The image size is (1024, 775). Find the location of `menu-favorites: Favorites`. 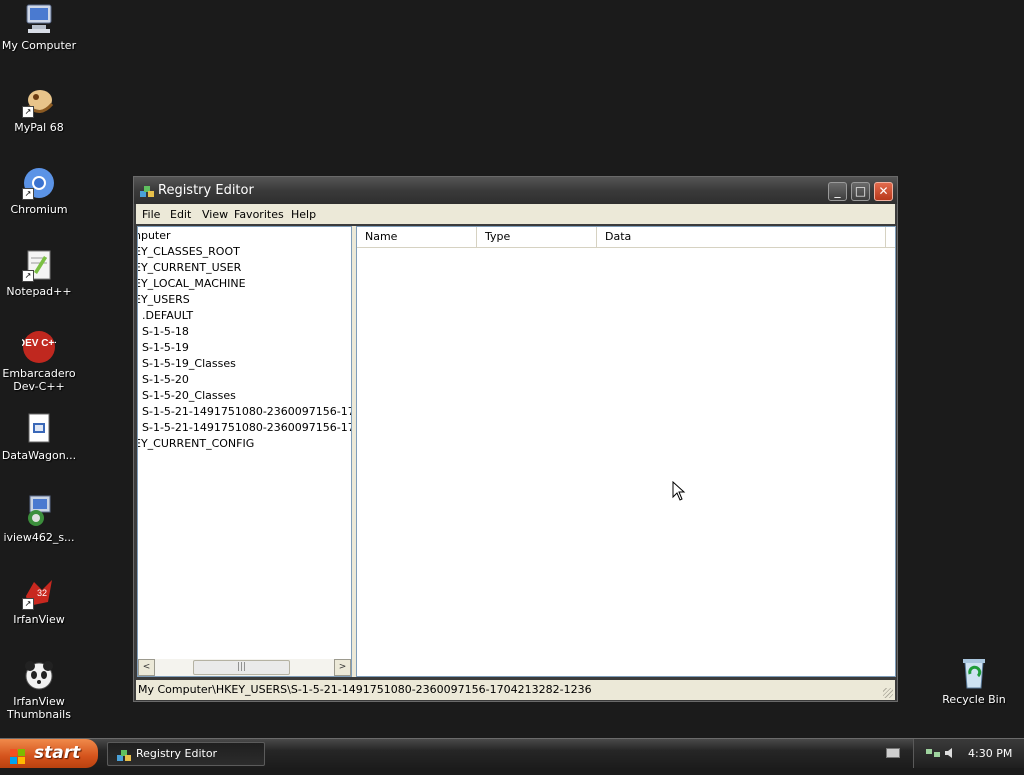

menu-favorites: Favorites is located at coordinates (259, 214).